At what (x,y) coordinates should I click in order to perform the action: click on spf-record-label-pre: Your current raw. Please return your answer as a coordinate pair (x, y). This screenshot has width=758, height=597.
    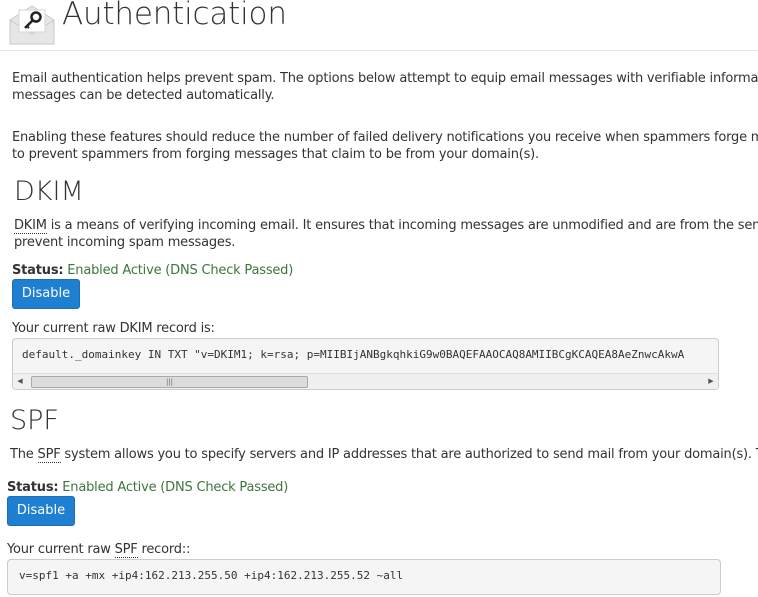
    Looking at the image, I should click on (61, 549).